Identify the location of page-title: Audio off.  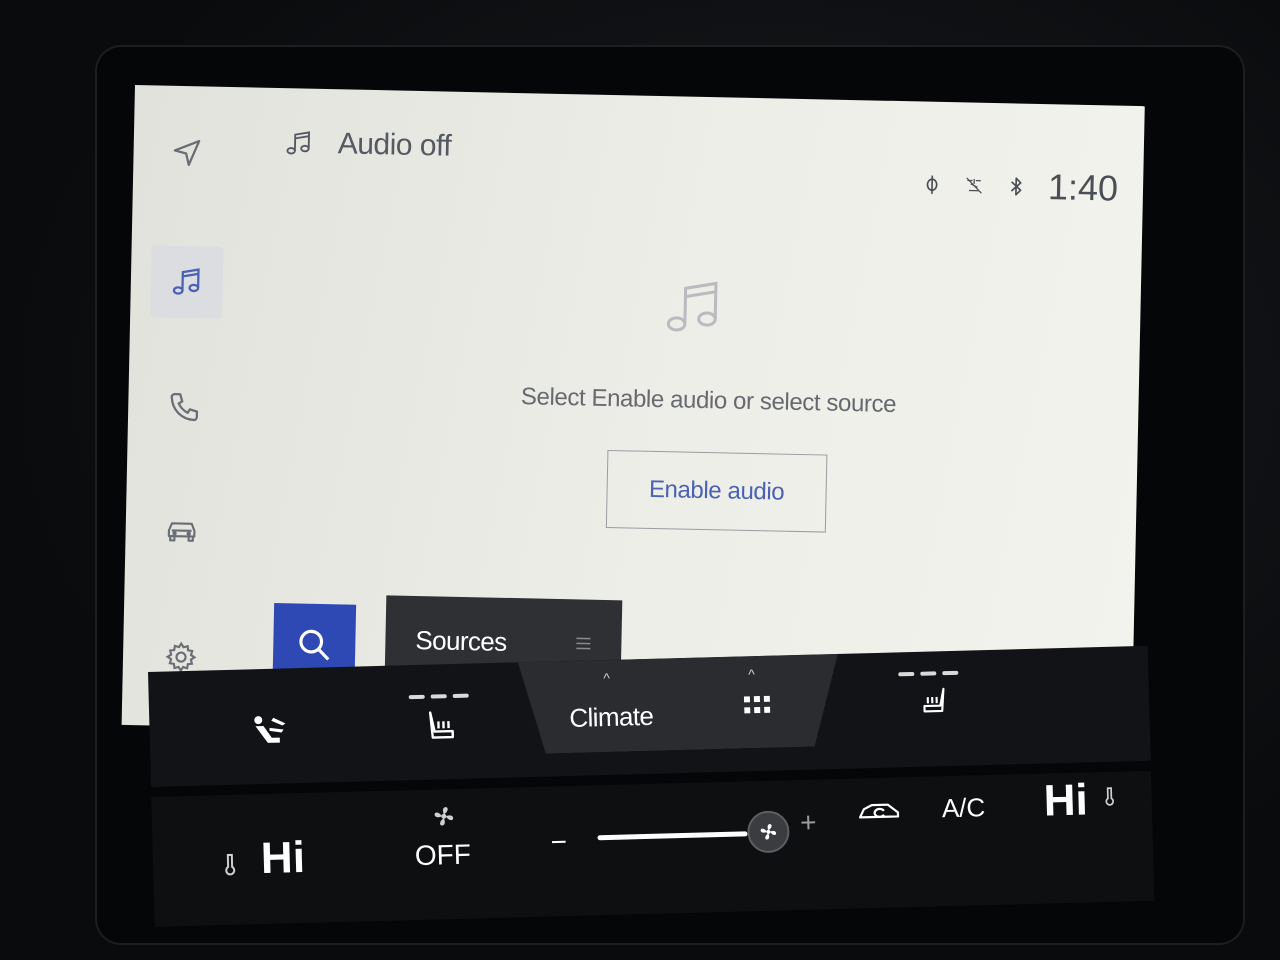
(394, 145).